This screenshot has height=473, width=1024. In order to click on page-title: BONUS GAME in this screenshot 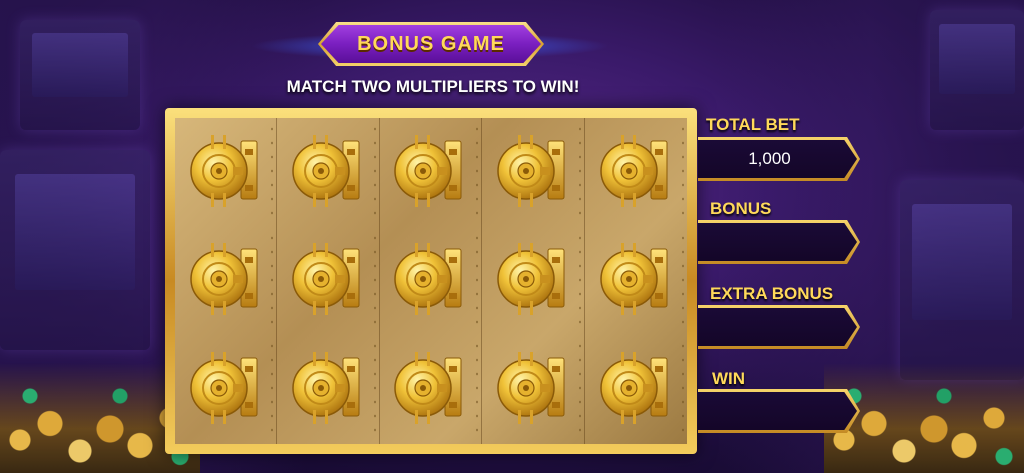, I will do `click(431, 44)`.